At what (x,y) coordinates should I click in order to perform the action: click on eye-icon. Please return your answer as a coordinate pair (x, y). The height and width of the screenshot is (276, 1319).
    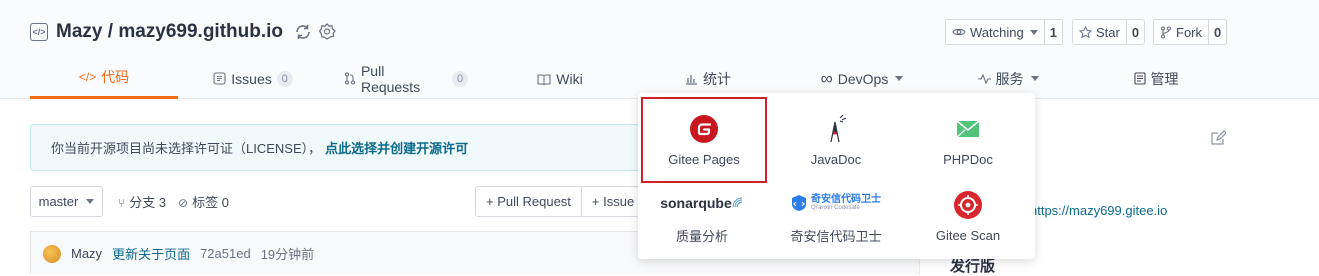
    Looking at the image, I should click on (959, 32).